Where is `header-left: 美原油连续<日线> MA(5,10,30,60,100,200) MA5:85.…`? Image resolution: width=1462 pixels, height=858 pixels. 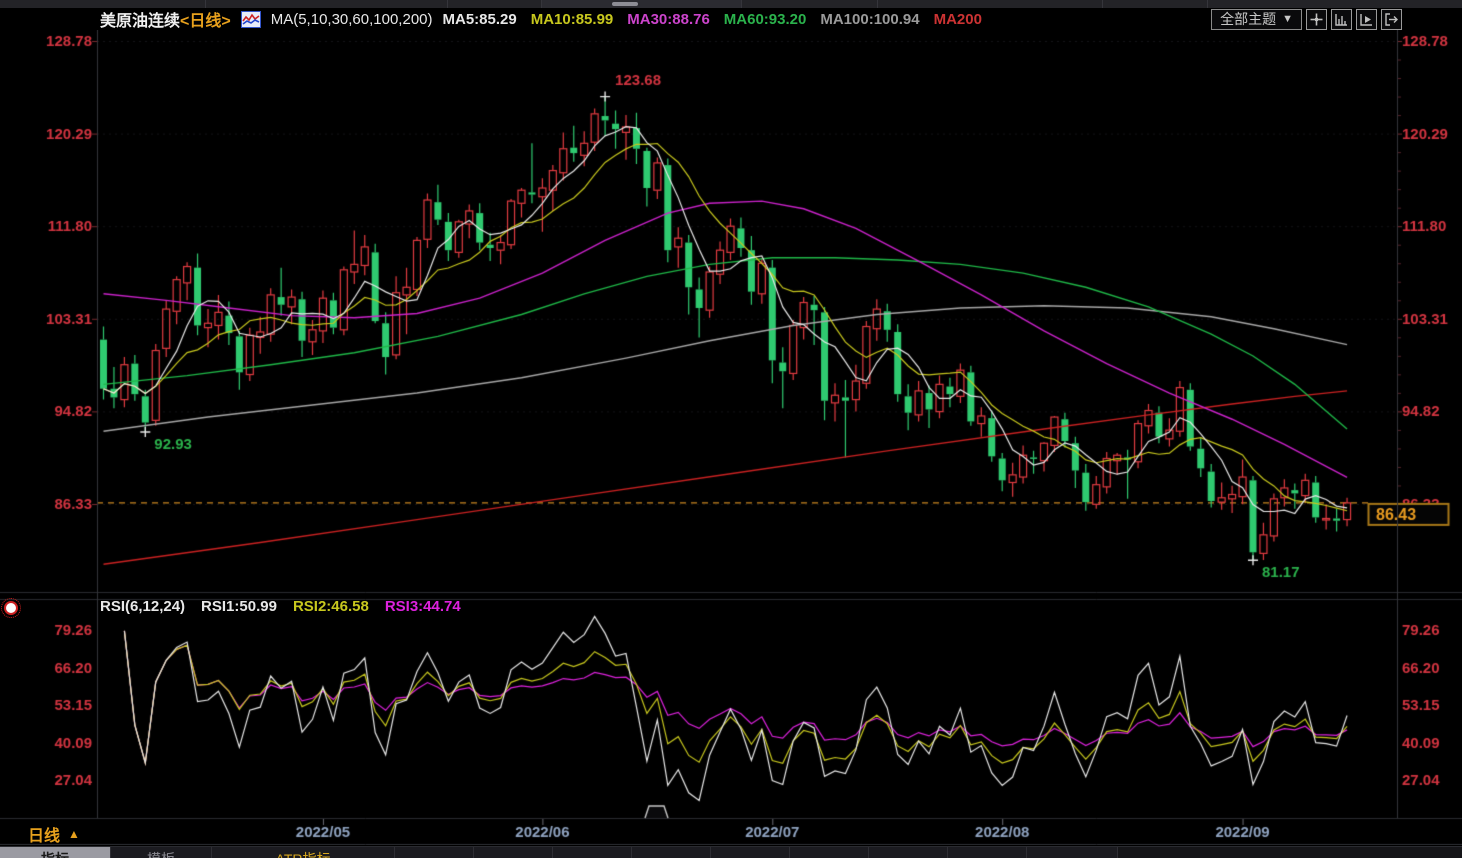
header-left: 美原油连续<日线> MA(5,10,30,60,100,200) MA5:85.… is located at coordinates (491, 19).